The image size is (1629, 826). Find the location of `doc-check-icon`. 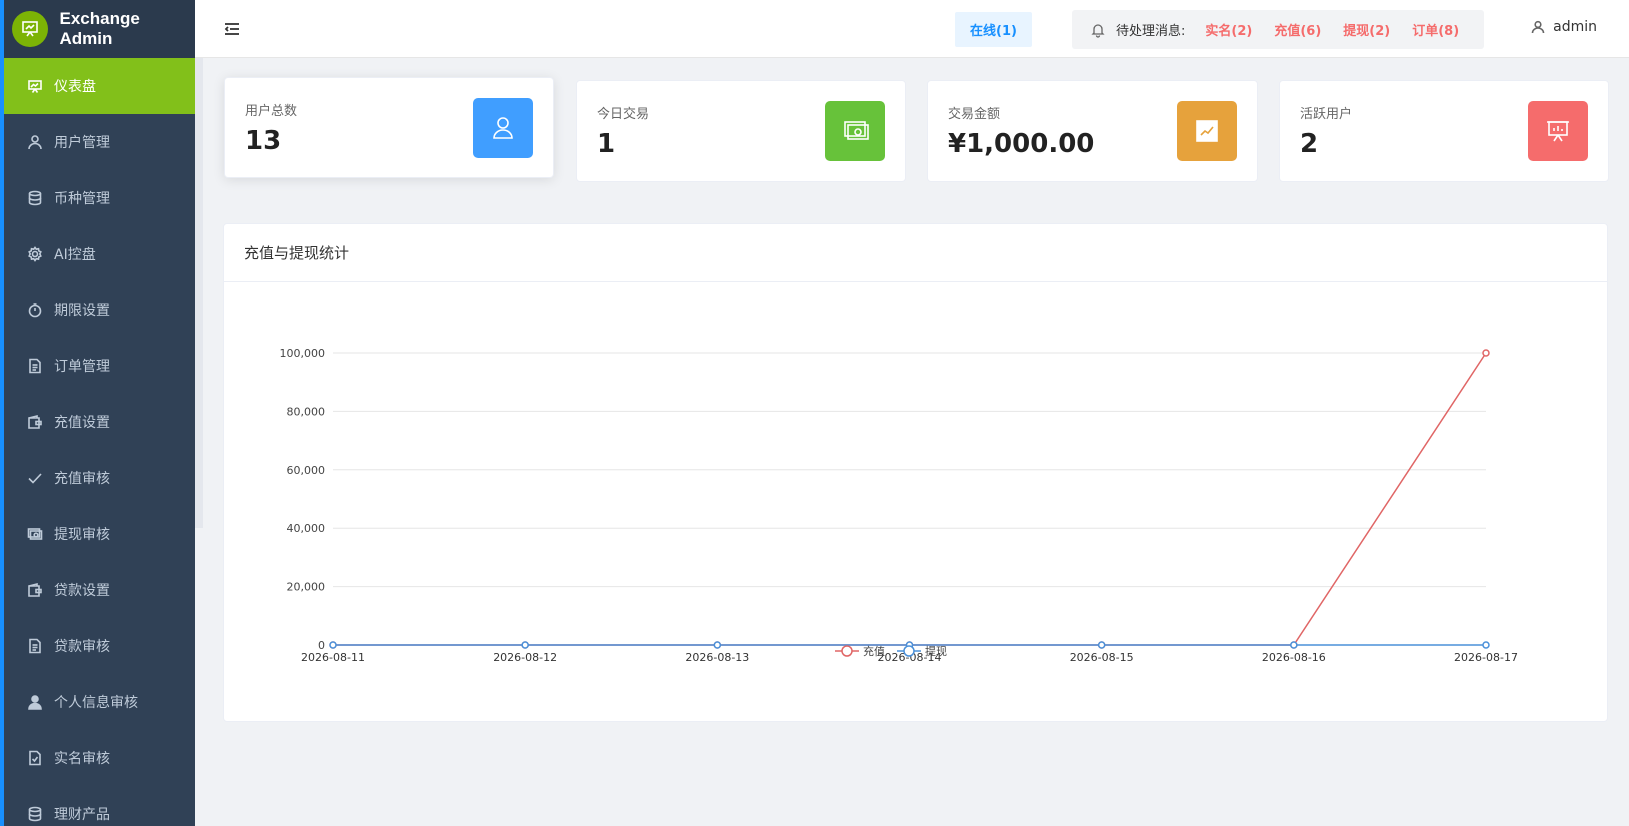

doc-check-icon is located at coordinates (35, 758).